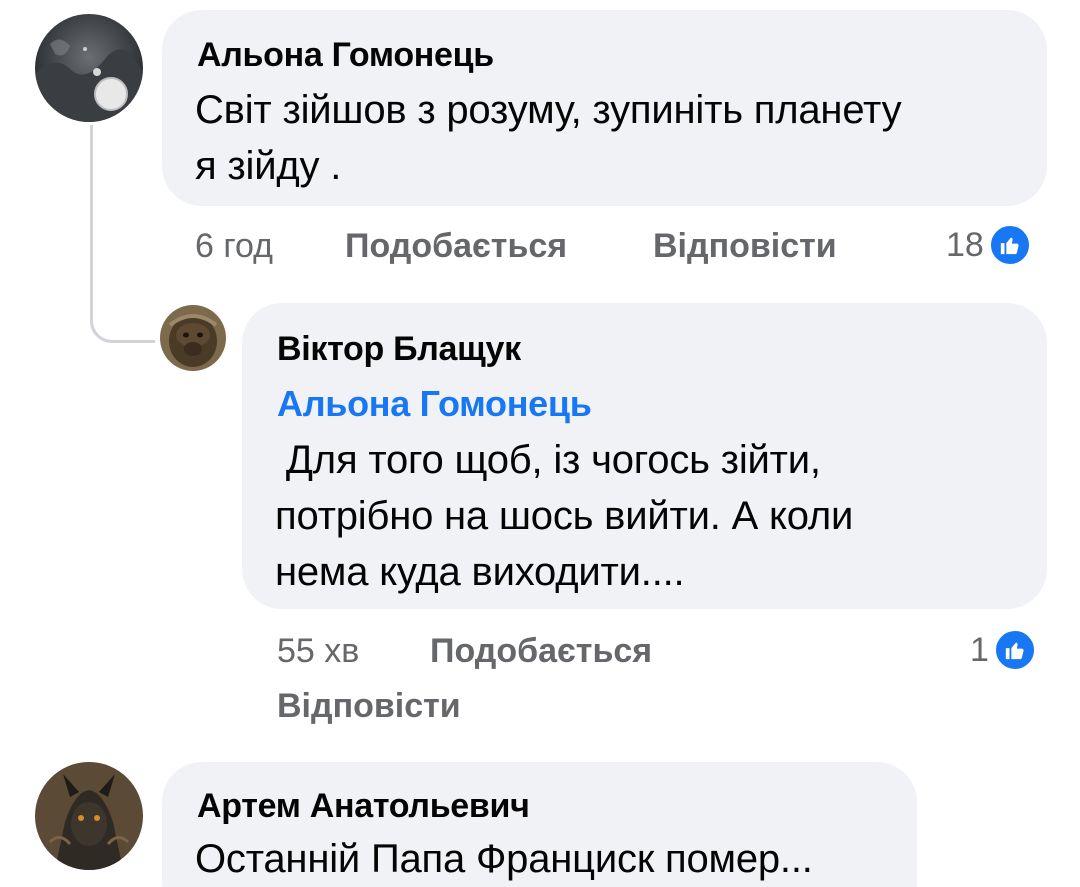 The image size is (1080, 887). I want to click on reaction-count: 1, so click(1003, 650).